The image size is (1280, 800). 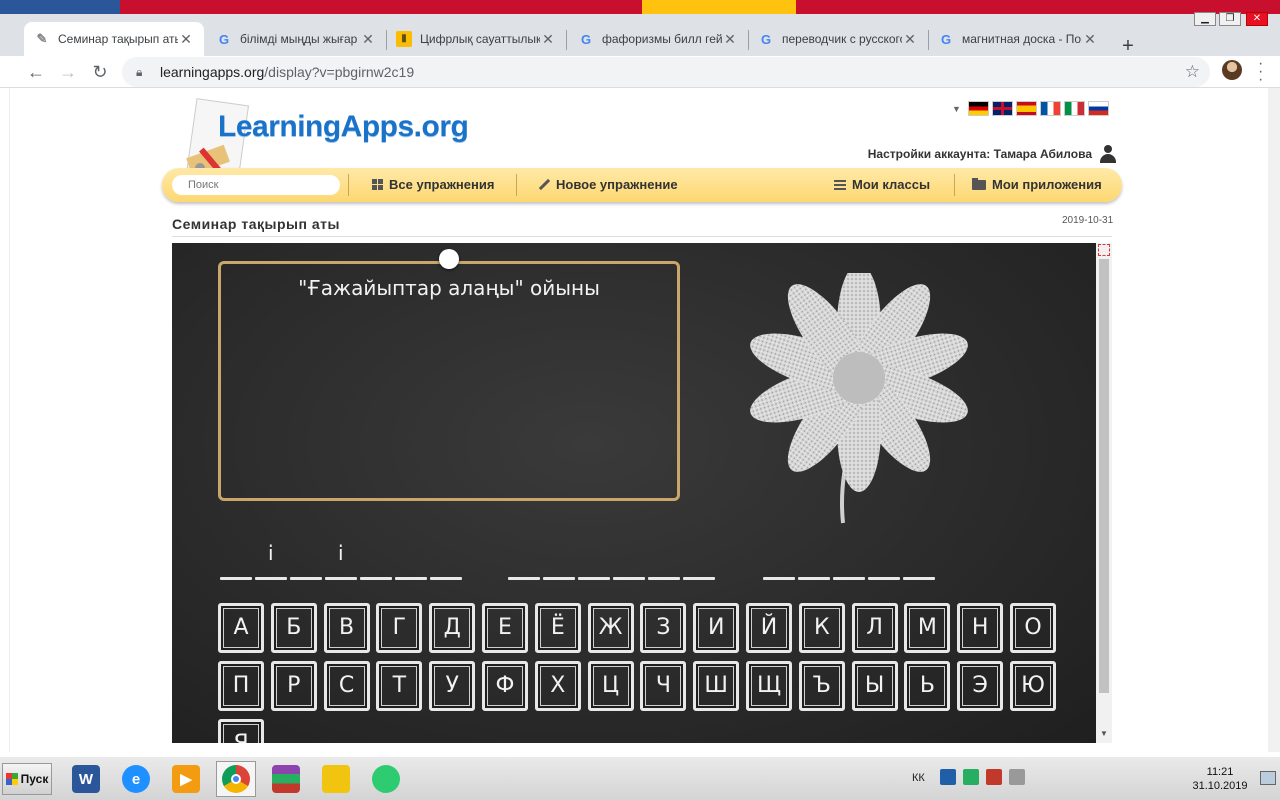 I want to click on taskbar-media-player: ▶, so click(x=186, y=779).